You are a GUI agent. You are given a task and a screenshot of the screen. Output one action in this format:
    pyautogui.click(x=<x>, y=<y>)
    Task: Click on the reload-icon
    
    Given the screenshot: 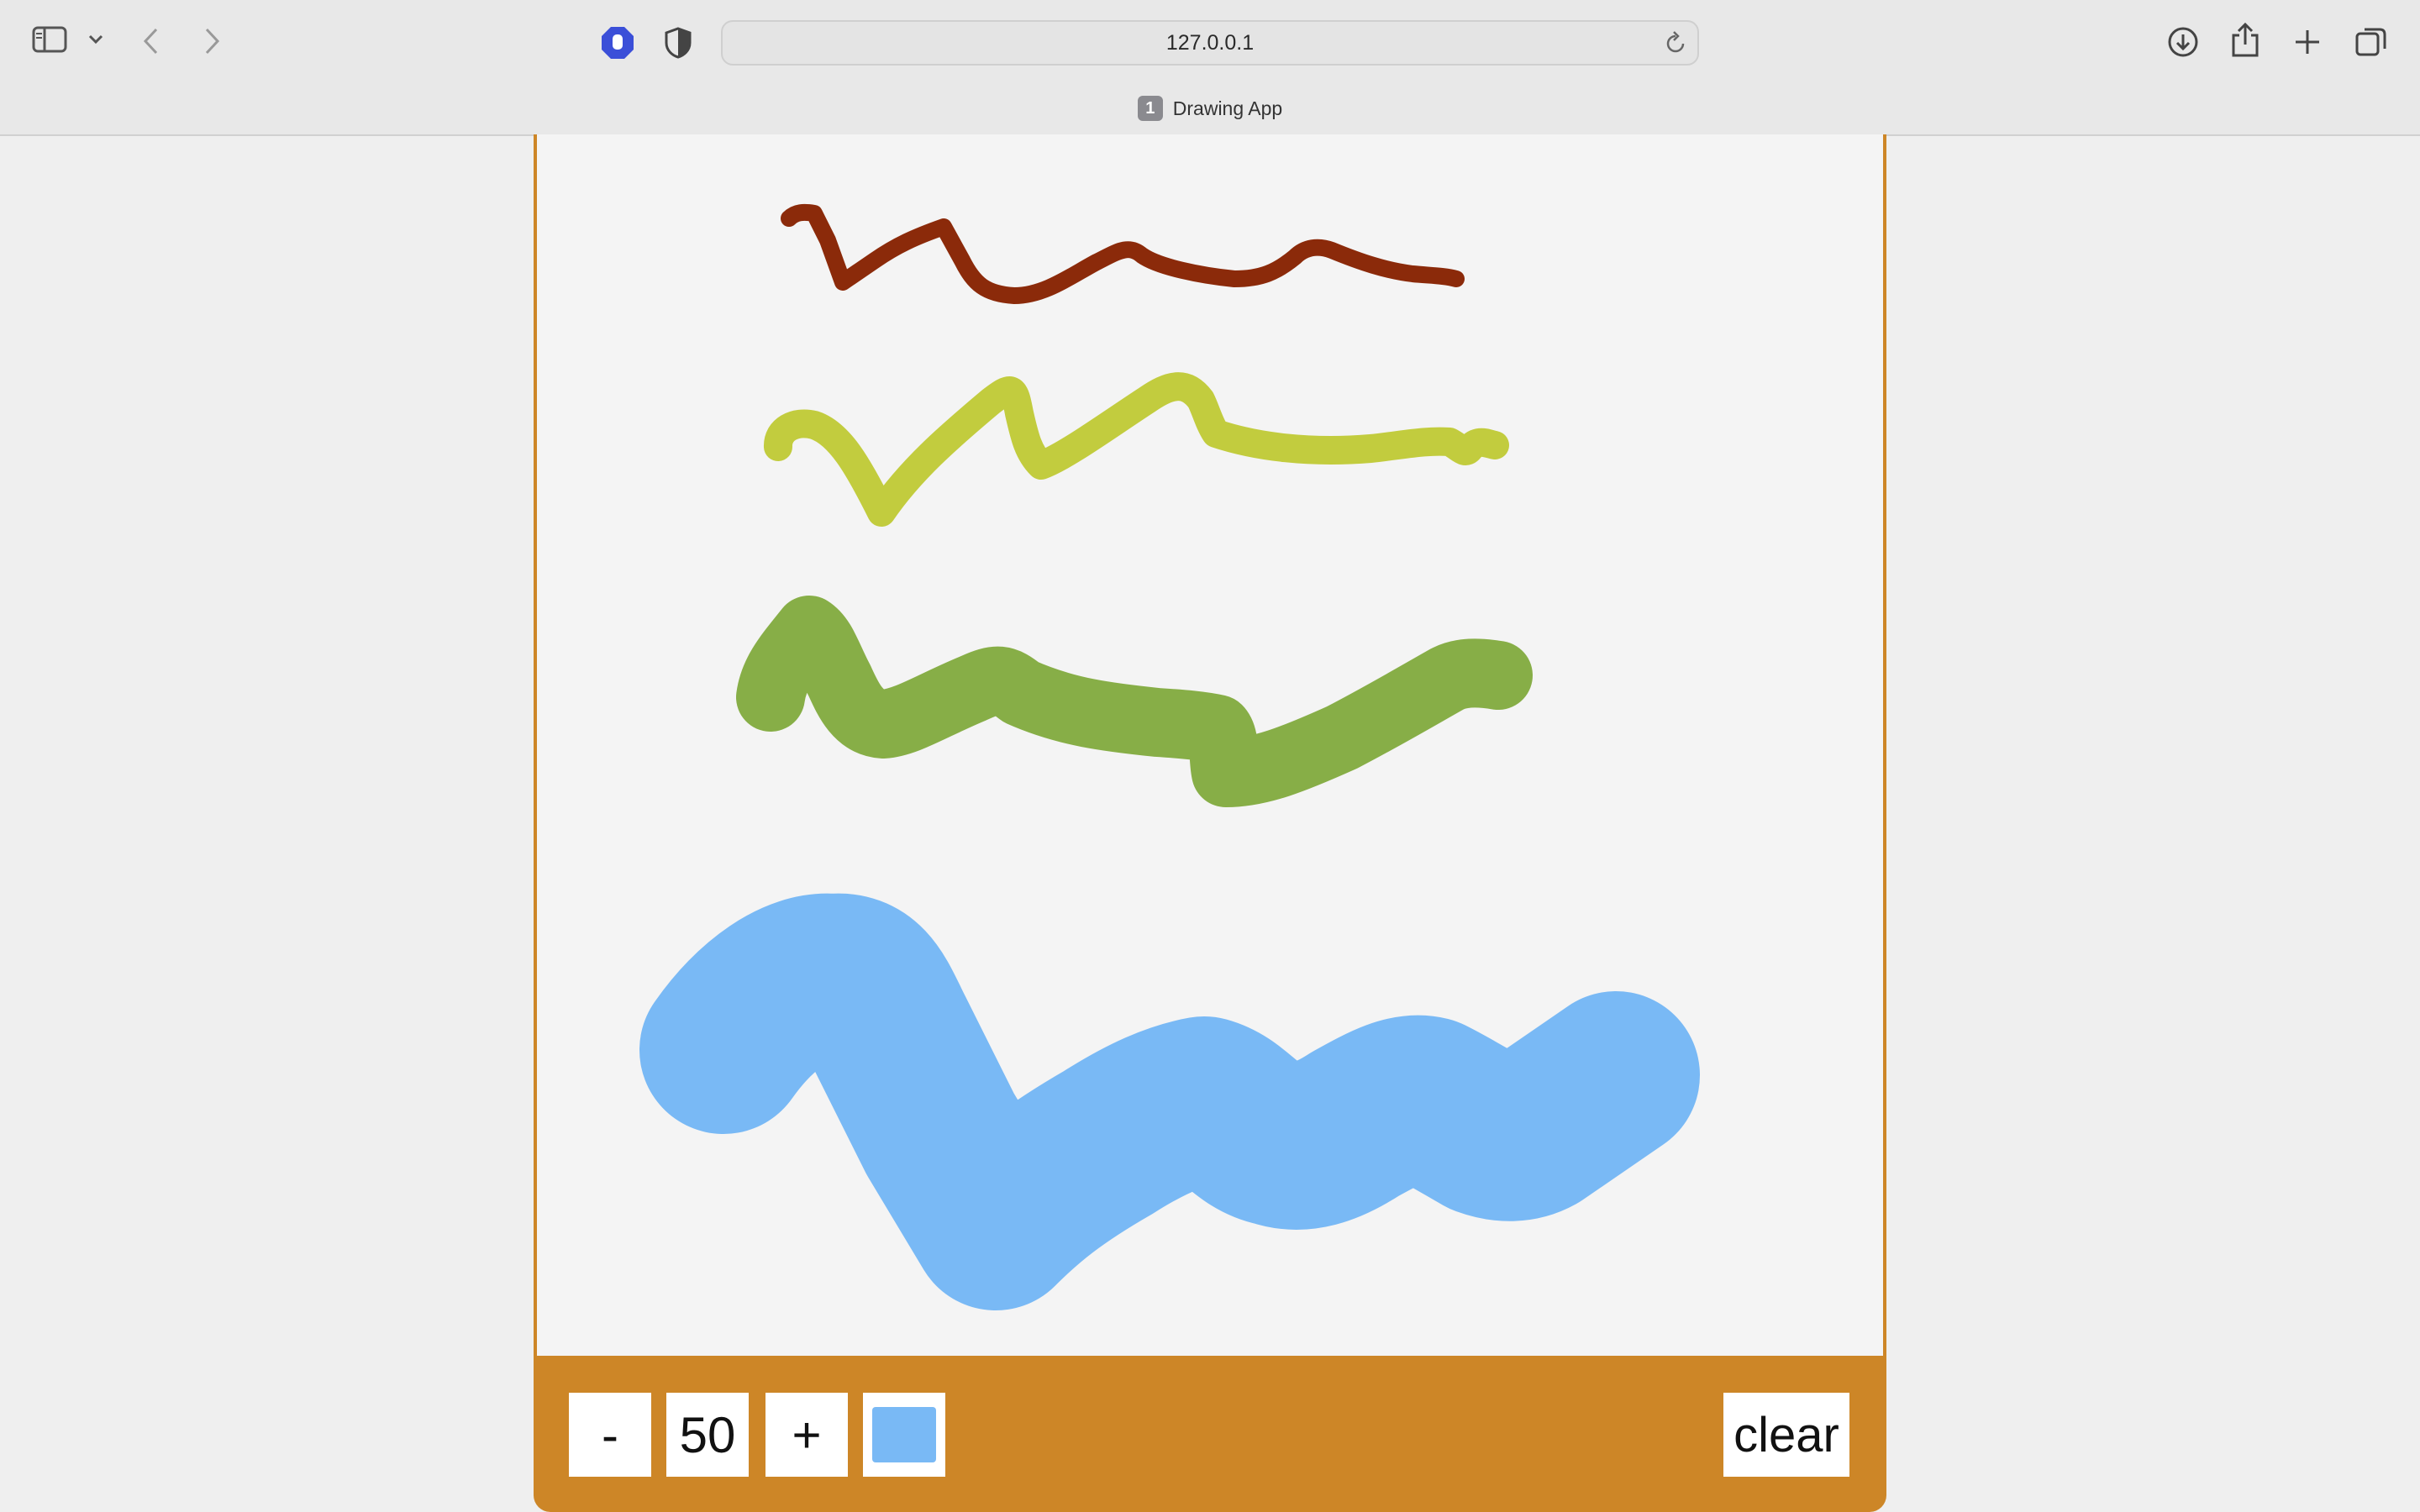 What is the action you would take?
    pyautogui.click(x=1676, y=45)
    